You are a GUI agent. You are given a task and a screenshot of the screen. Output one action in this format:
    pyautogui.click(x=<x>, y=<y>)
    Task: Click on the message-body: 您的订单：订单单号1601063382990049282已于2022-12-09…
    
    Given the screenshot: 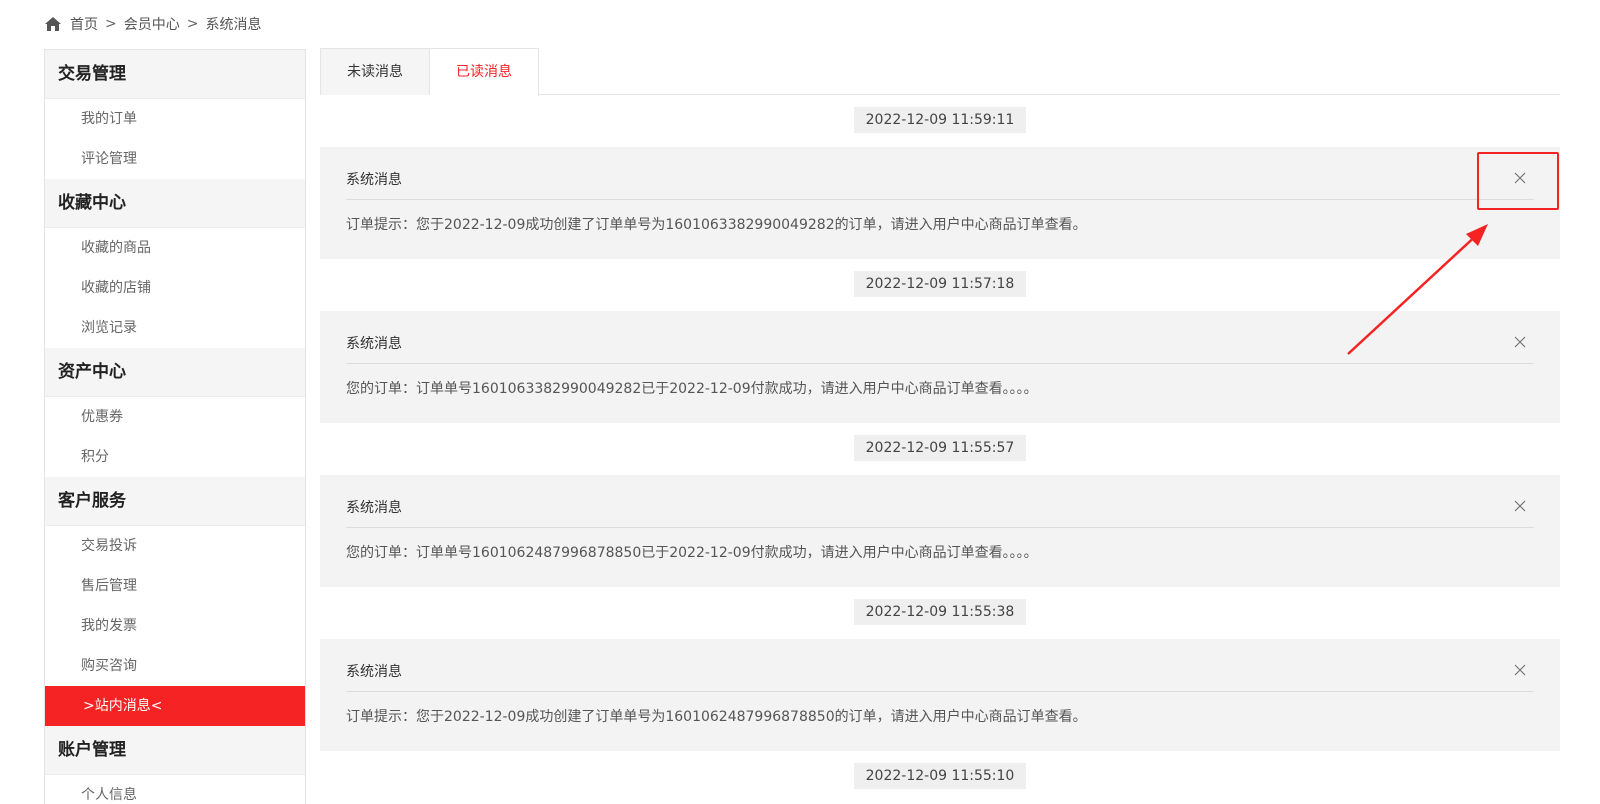 What is the action you would take?
    pyautogui.click(x=692, y=389)
    